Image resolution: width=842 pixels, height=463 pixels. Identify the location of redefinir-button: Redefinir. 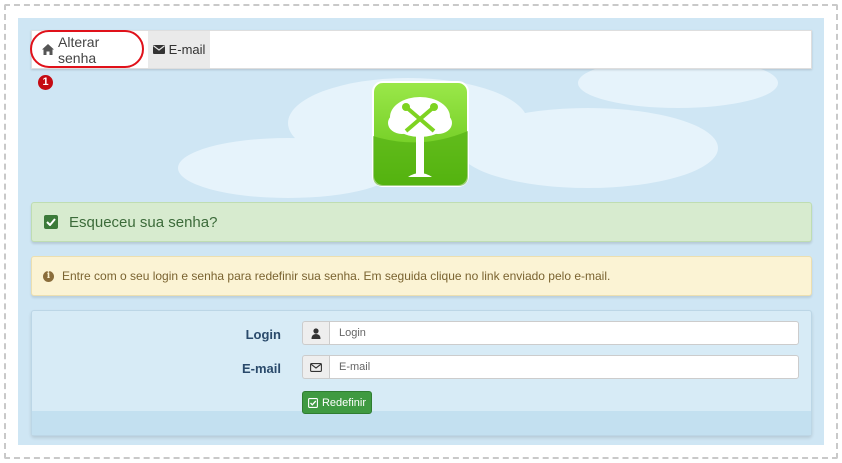
(337, 402).